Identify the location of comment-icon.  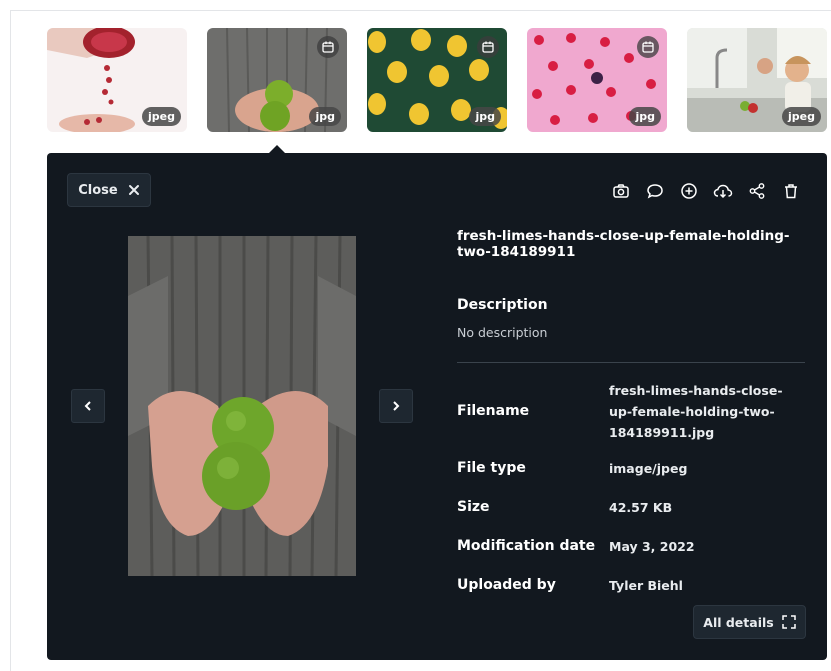
(655, 191).